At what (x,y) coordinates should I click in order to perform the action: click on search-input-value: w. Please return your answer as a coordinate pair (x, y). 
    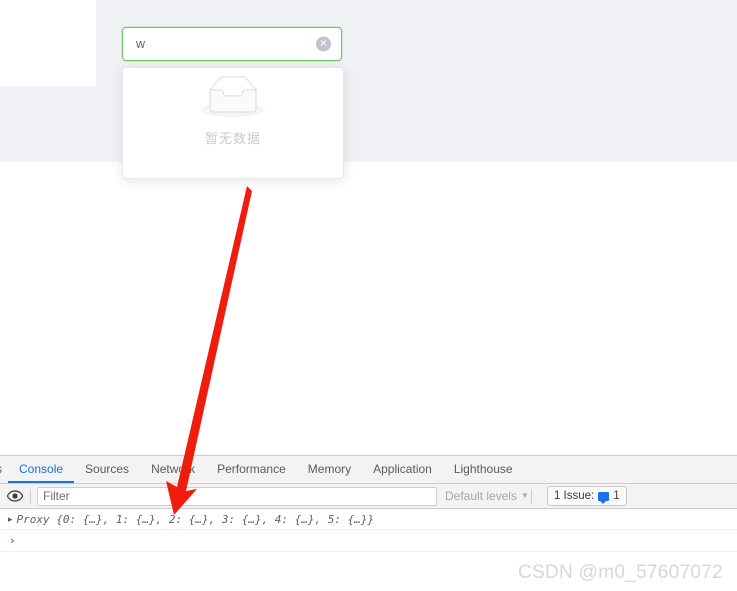
    Looking at the image, I should click on (141, 44).